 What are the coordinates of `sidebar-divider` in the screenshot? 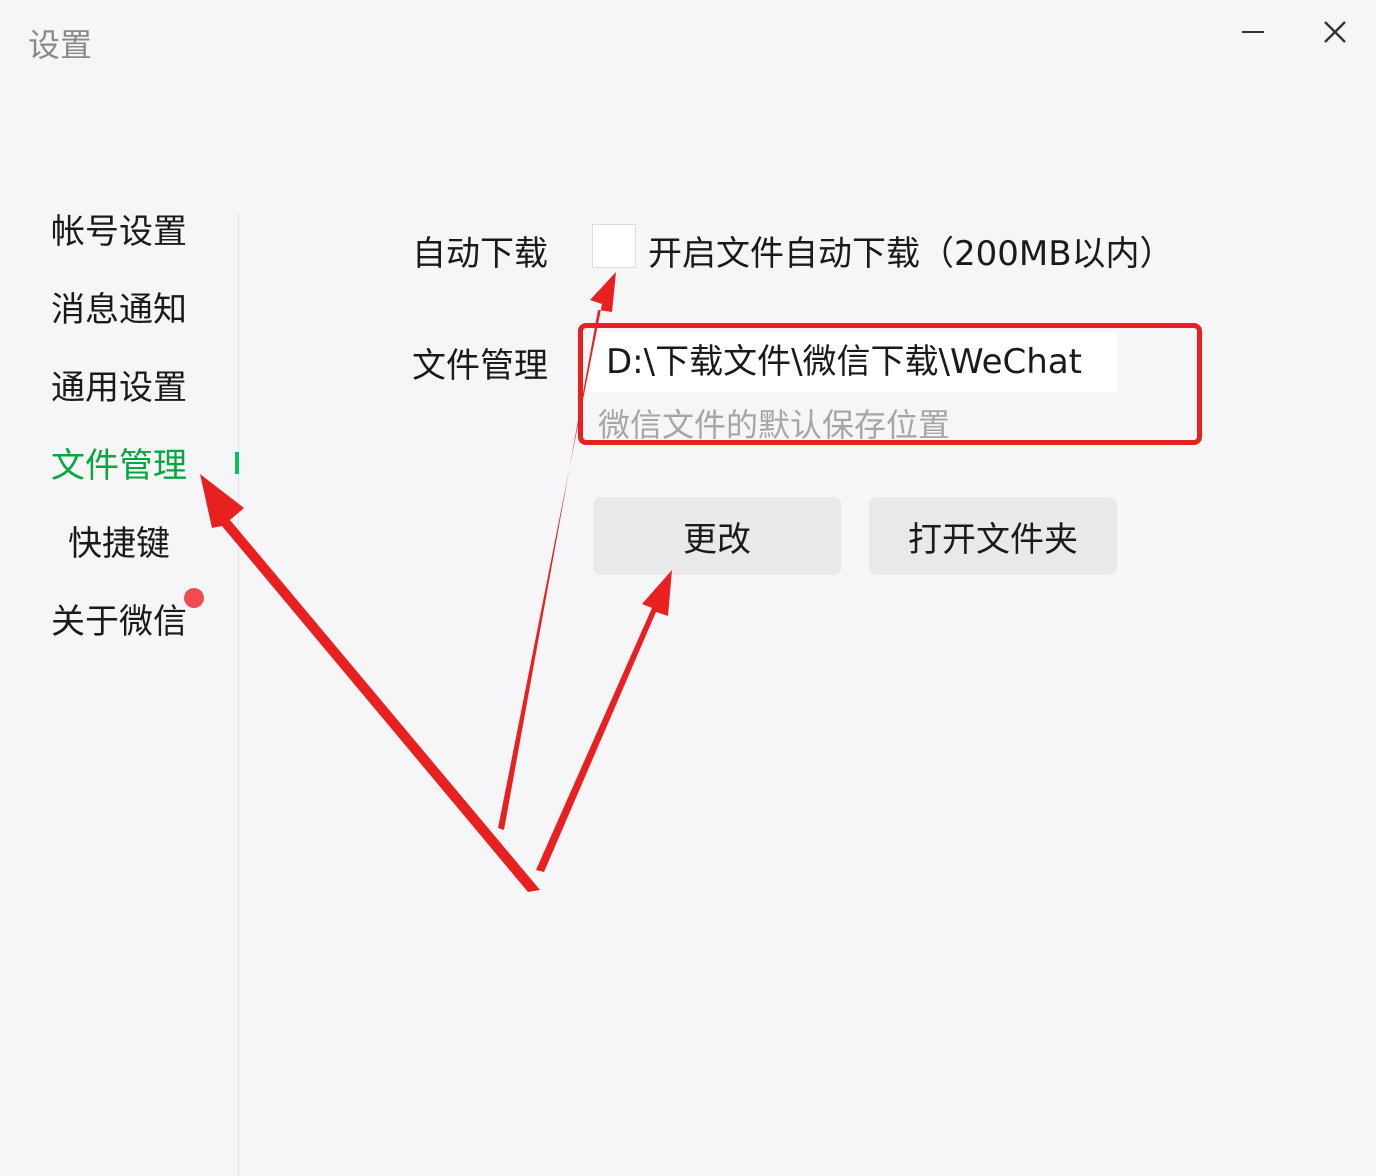 It's located at (238, 695).